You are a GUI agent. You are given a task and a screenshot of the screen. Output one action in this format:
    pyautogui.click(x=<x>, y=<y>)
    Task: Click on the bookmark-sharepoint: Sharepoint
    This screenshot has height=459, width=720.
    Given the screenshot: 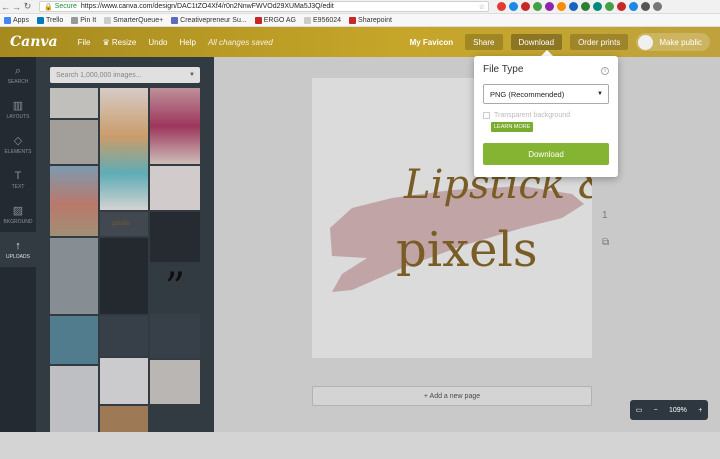 What is the action you would take?
    pyautogui.click(x=370, y=20)
    